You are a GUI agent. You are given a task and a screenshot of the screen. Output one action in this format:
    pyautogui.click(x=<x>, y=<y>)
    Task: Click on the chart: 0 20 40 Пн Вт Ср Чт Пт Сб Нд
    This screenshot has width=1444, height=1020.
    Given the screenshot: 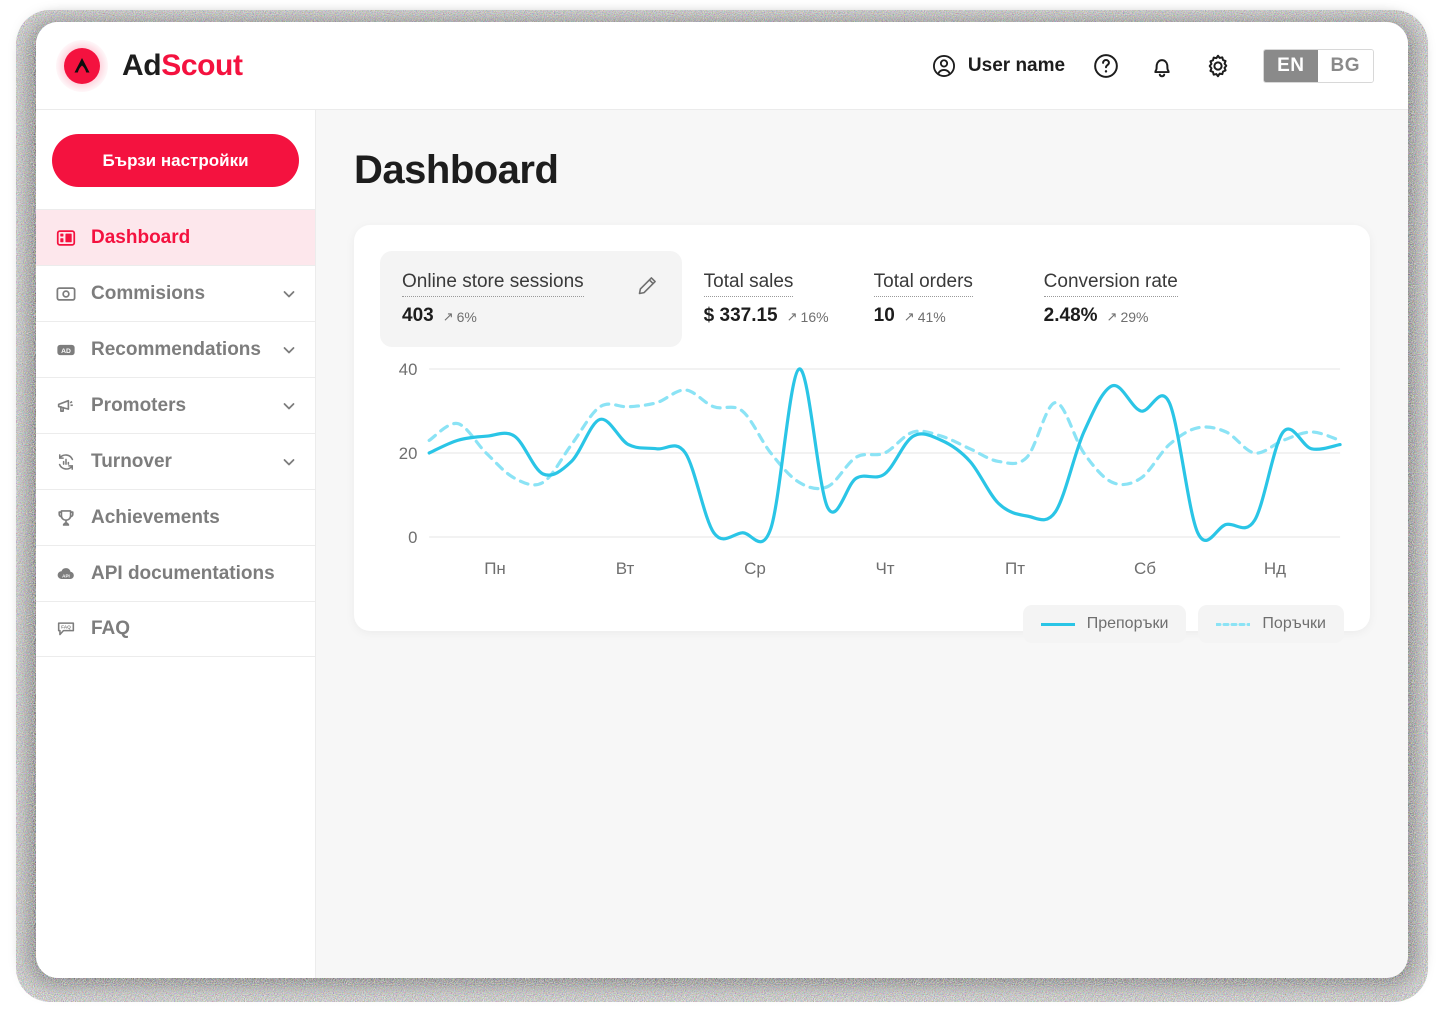 What is the action you would take?
    pyautogui.click(x=862, y=470)
    